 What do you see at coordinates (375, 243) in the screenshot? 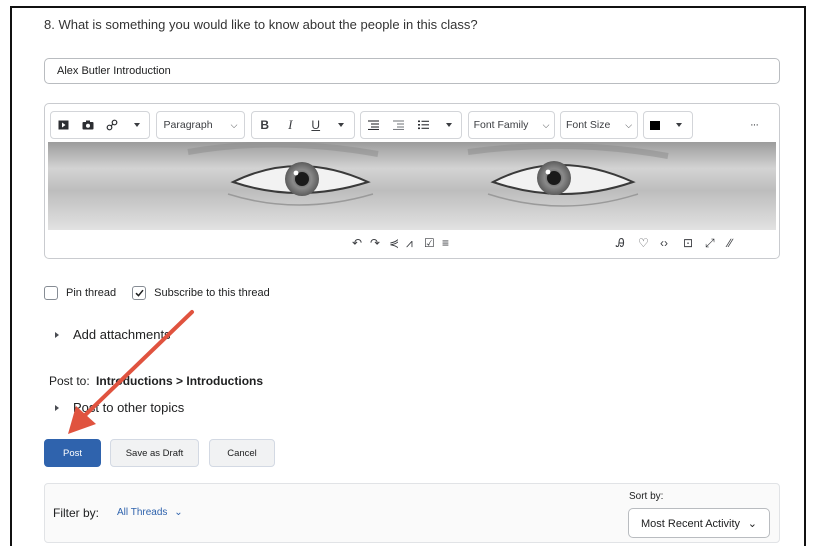
I see `redo-icon: ↷` at bounding box center [375, 243].